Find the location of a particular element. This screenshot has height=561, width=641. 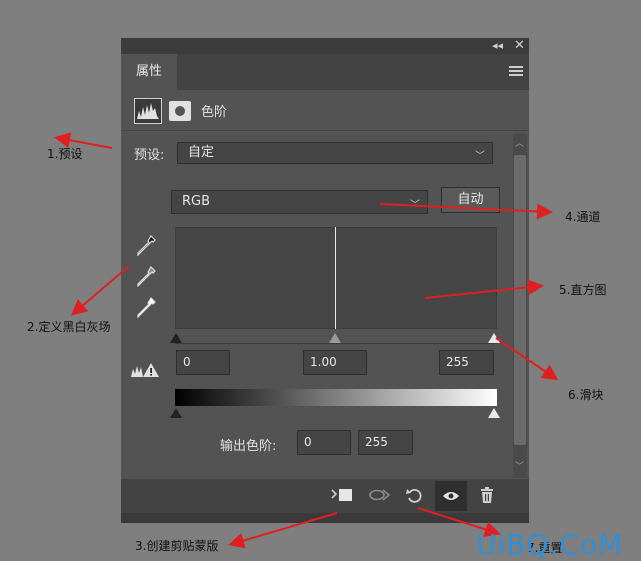

arrow-histogram is located at coordinates (484, 289).